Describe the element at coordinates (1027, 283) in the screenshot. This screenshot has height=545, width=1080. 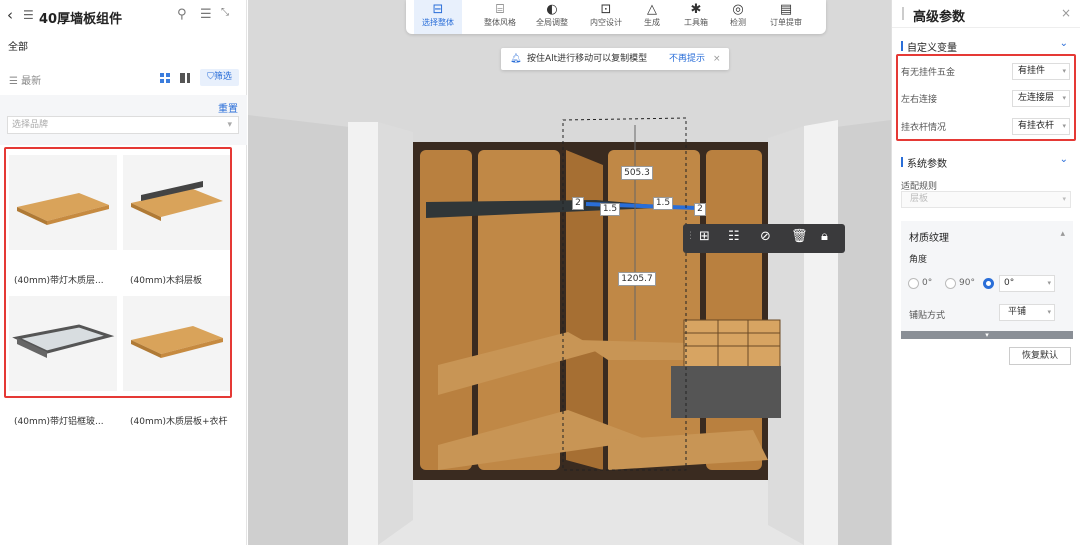
I see `angle-input: 0° ▾` at that location.